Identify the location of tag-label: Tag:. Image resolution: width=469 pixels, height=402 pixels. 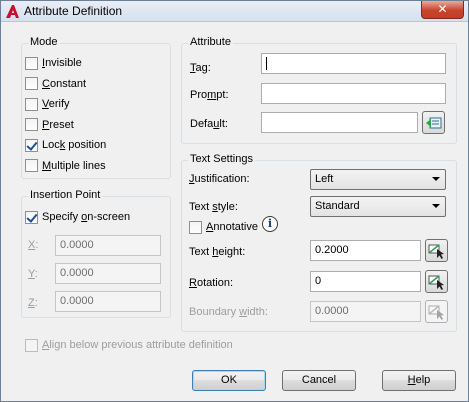
(200, 68).